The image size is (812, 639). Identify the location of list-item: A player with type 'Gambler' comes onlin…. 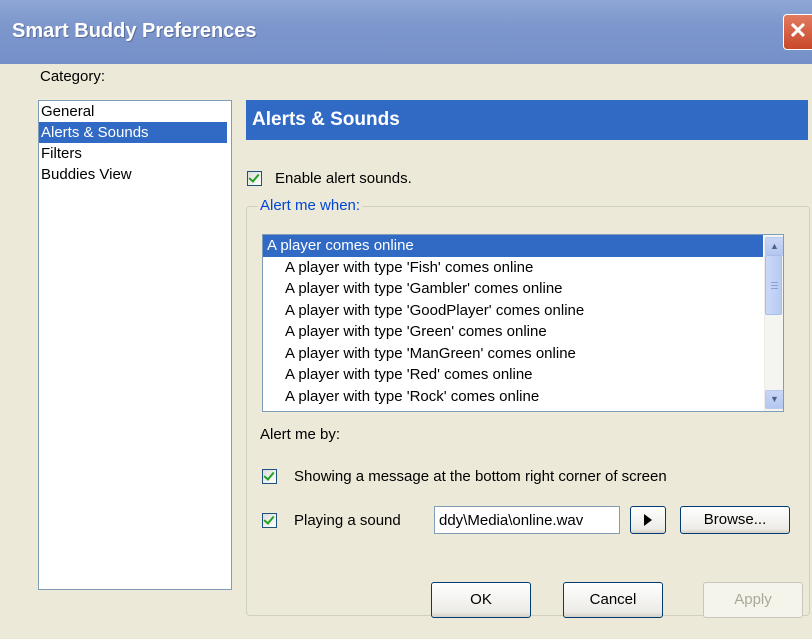
(523, 289).